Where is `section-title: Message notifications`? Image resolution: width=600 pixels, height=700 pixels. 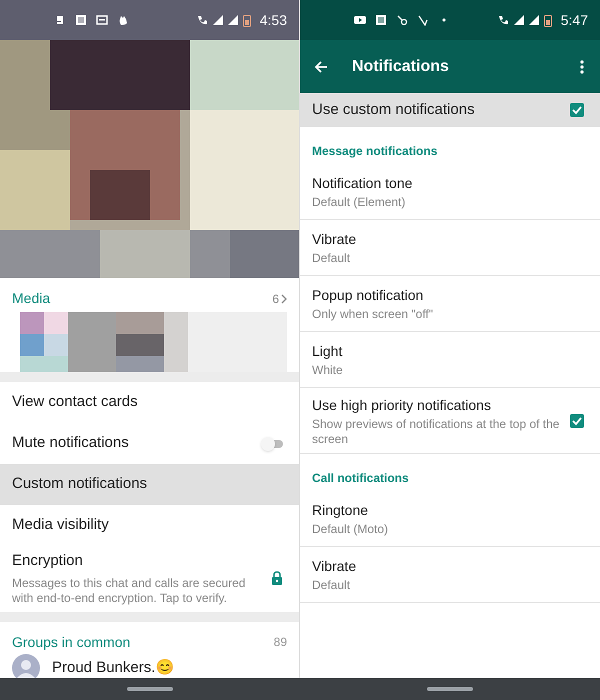
section-title: Message notifications is located at coordinates (374, 151).